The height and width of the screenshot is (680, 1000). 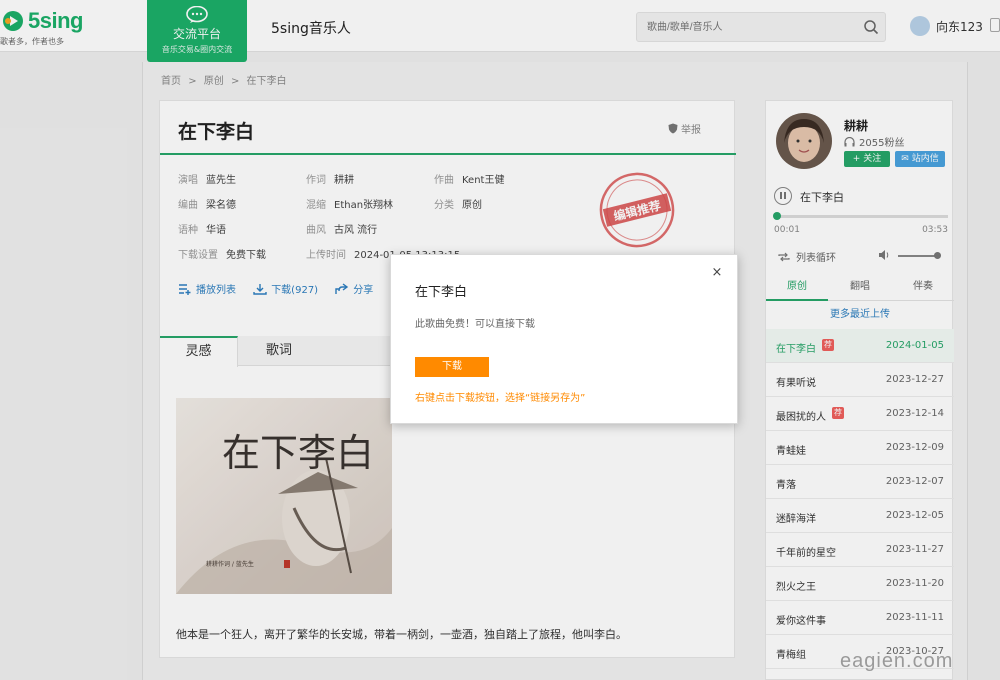 What do you see at coordinates (897, 661) in the screenshot?
I see `watermark-text: eagien.com` at bounding box center [897, 661].